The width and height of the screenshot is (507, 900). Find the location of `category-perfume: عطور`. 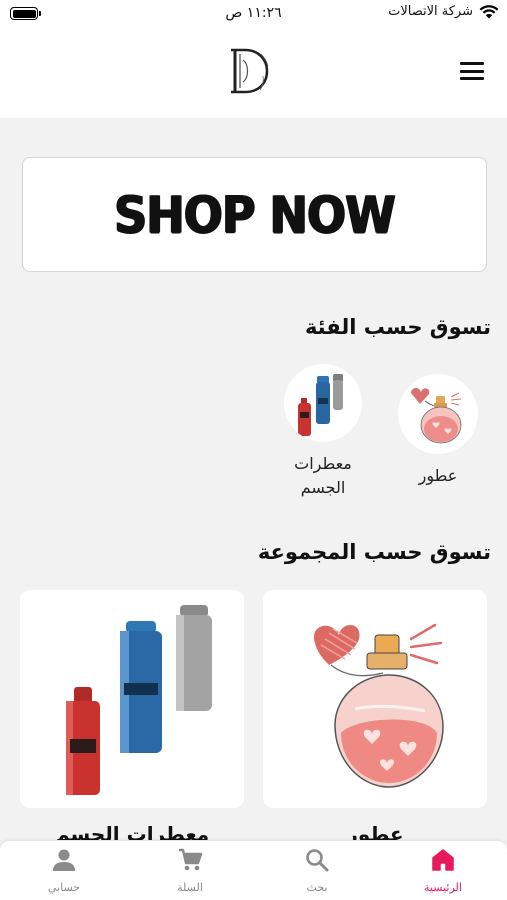

category-perfume: عطور is located at coordinates (438, 431).